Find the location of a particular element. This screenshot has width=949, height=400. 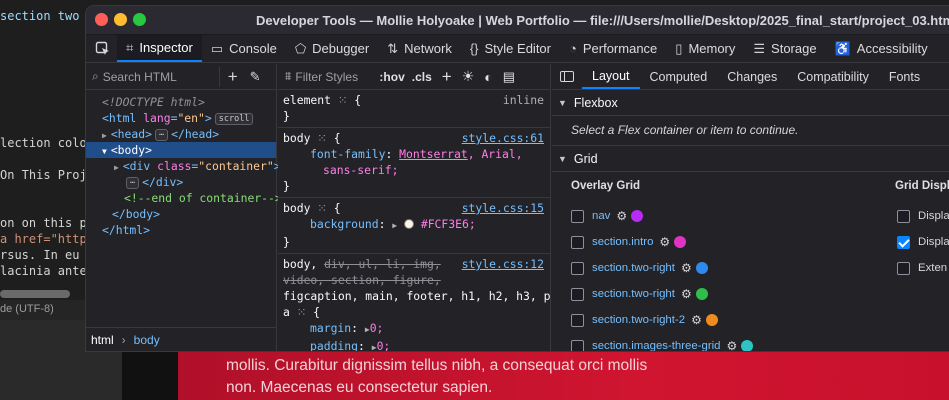

tab-compatibility: Compatibility is located at coordinates (833, 76).